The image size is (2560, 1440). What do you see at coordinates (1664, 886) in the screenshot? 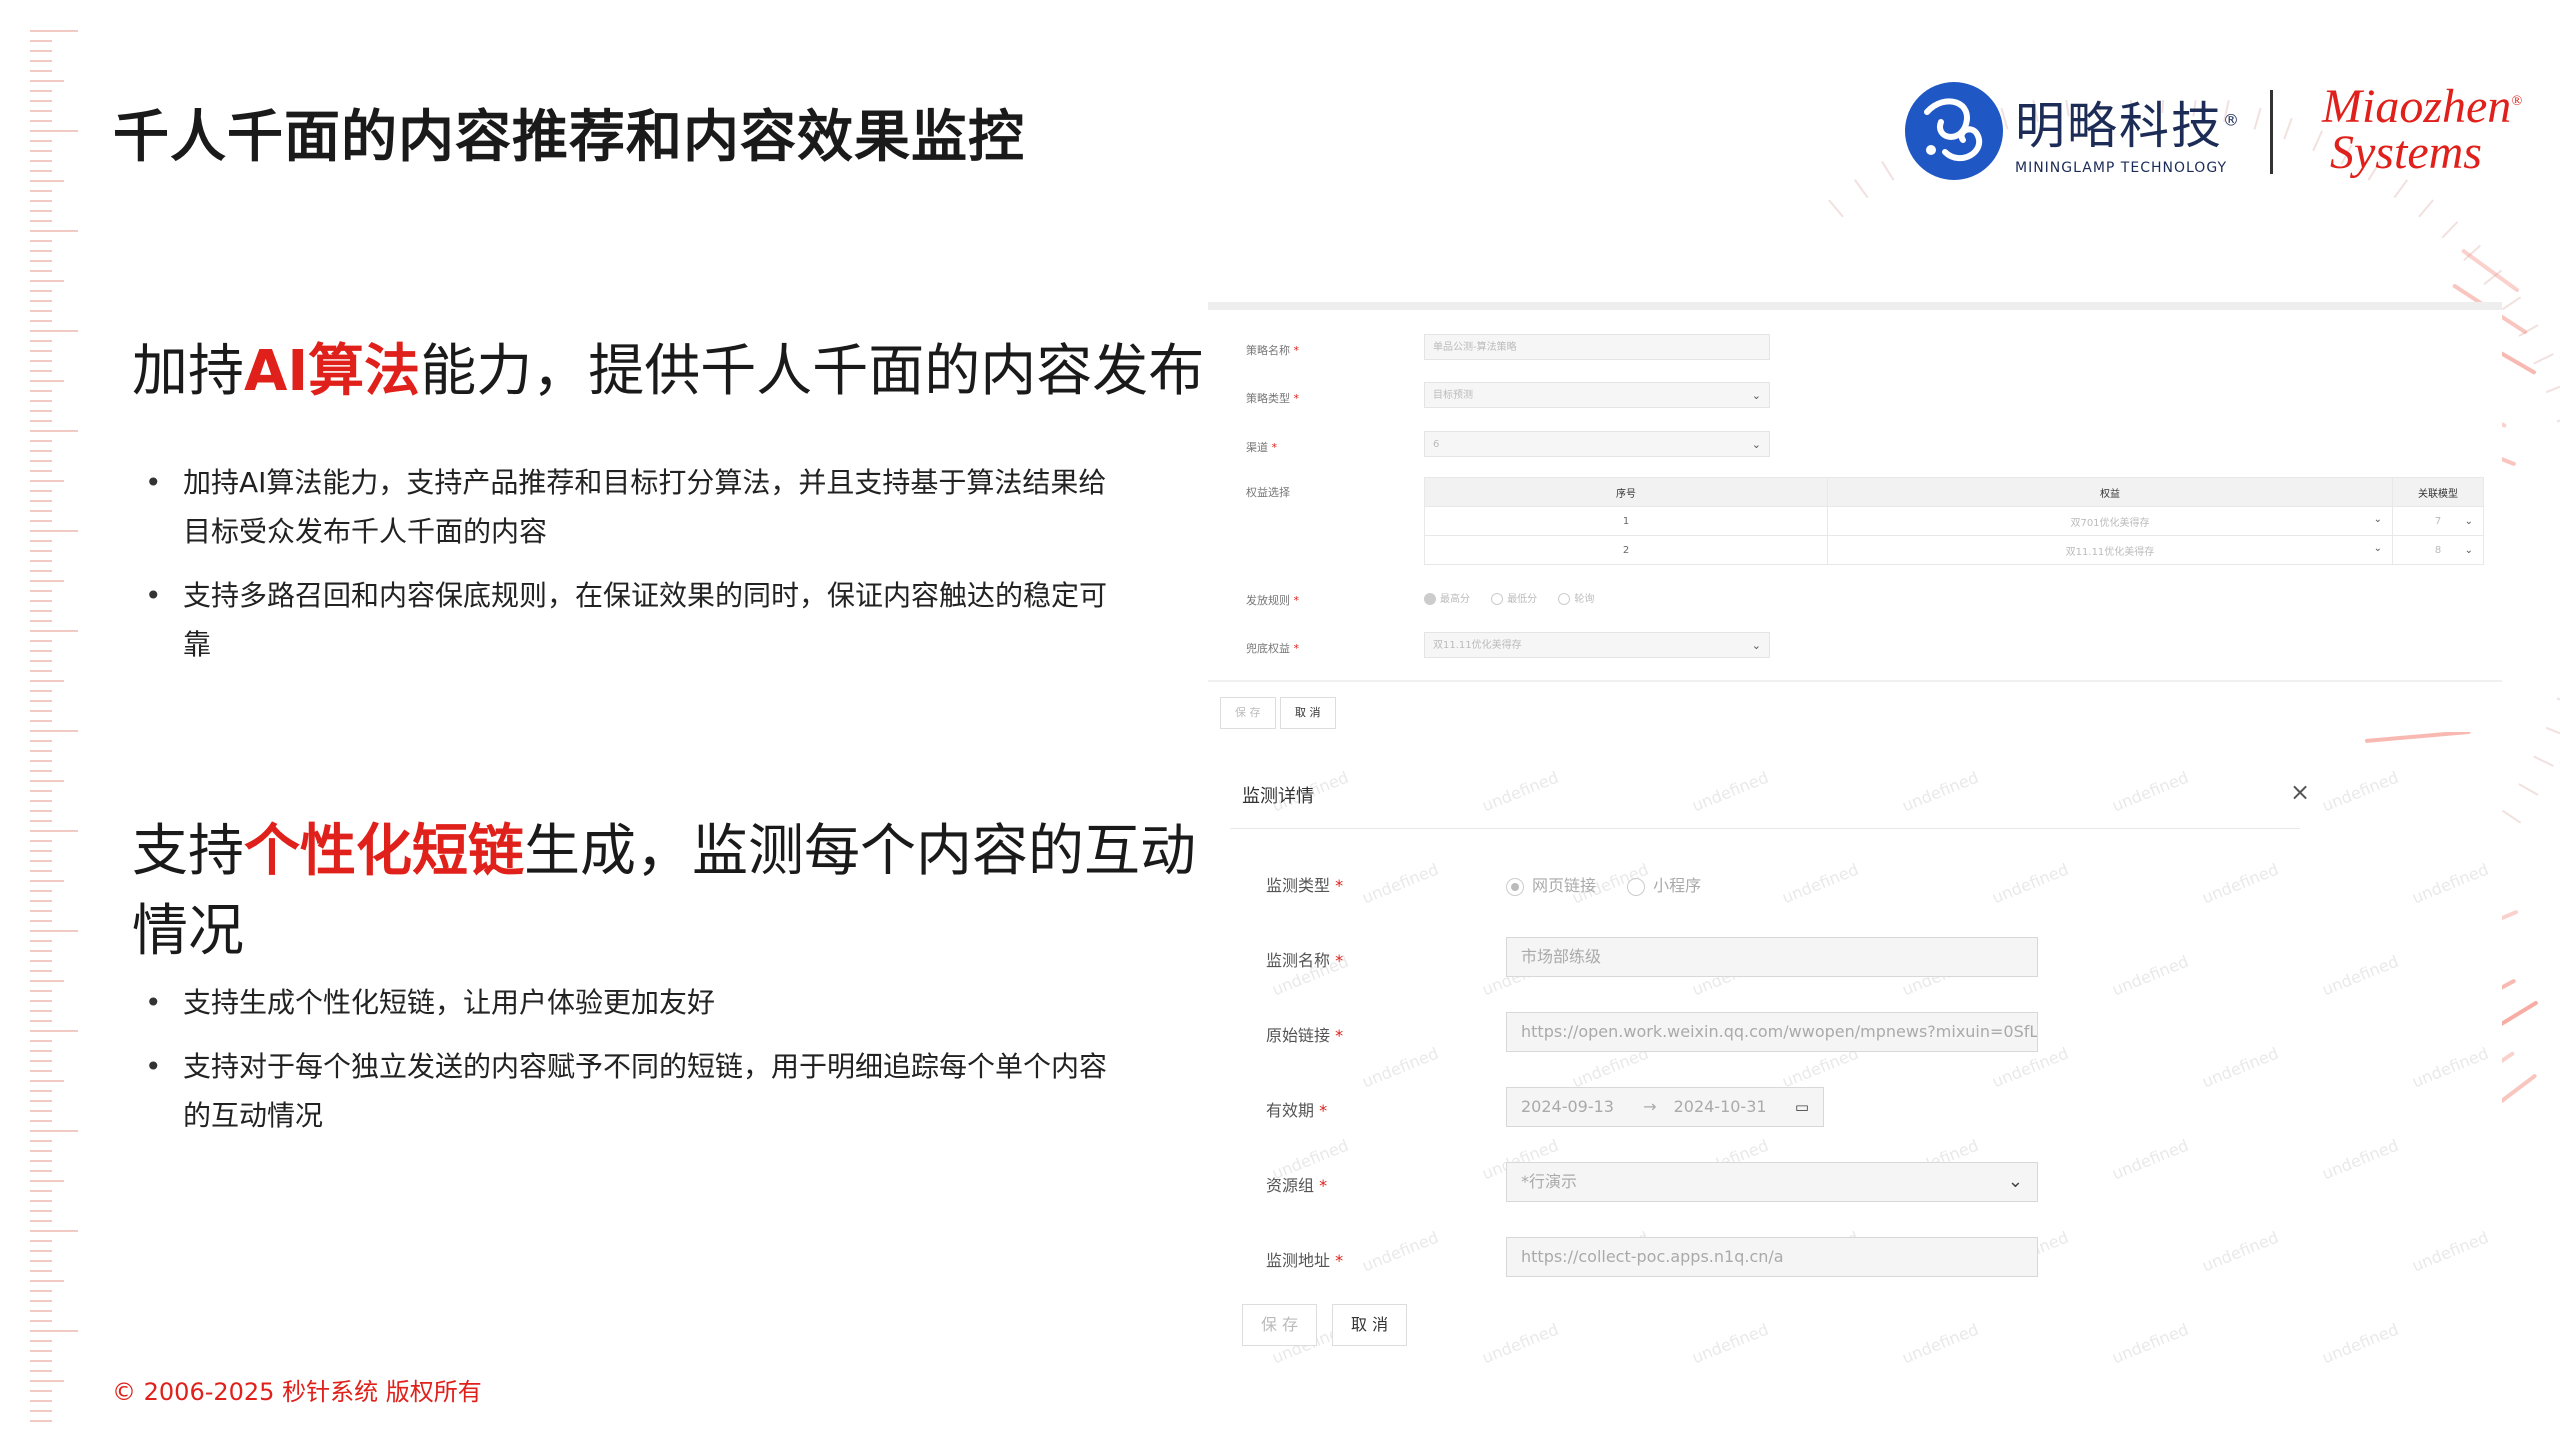
I see `radio-mini-program: 小程序` at bounding box center [1664, 886].